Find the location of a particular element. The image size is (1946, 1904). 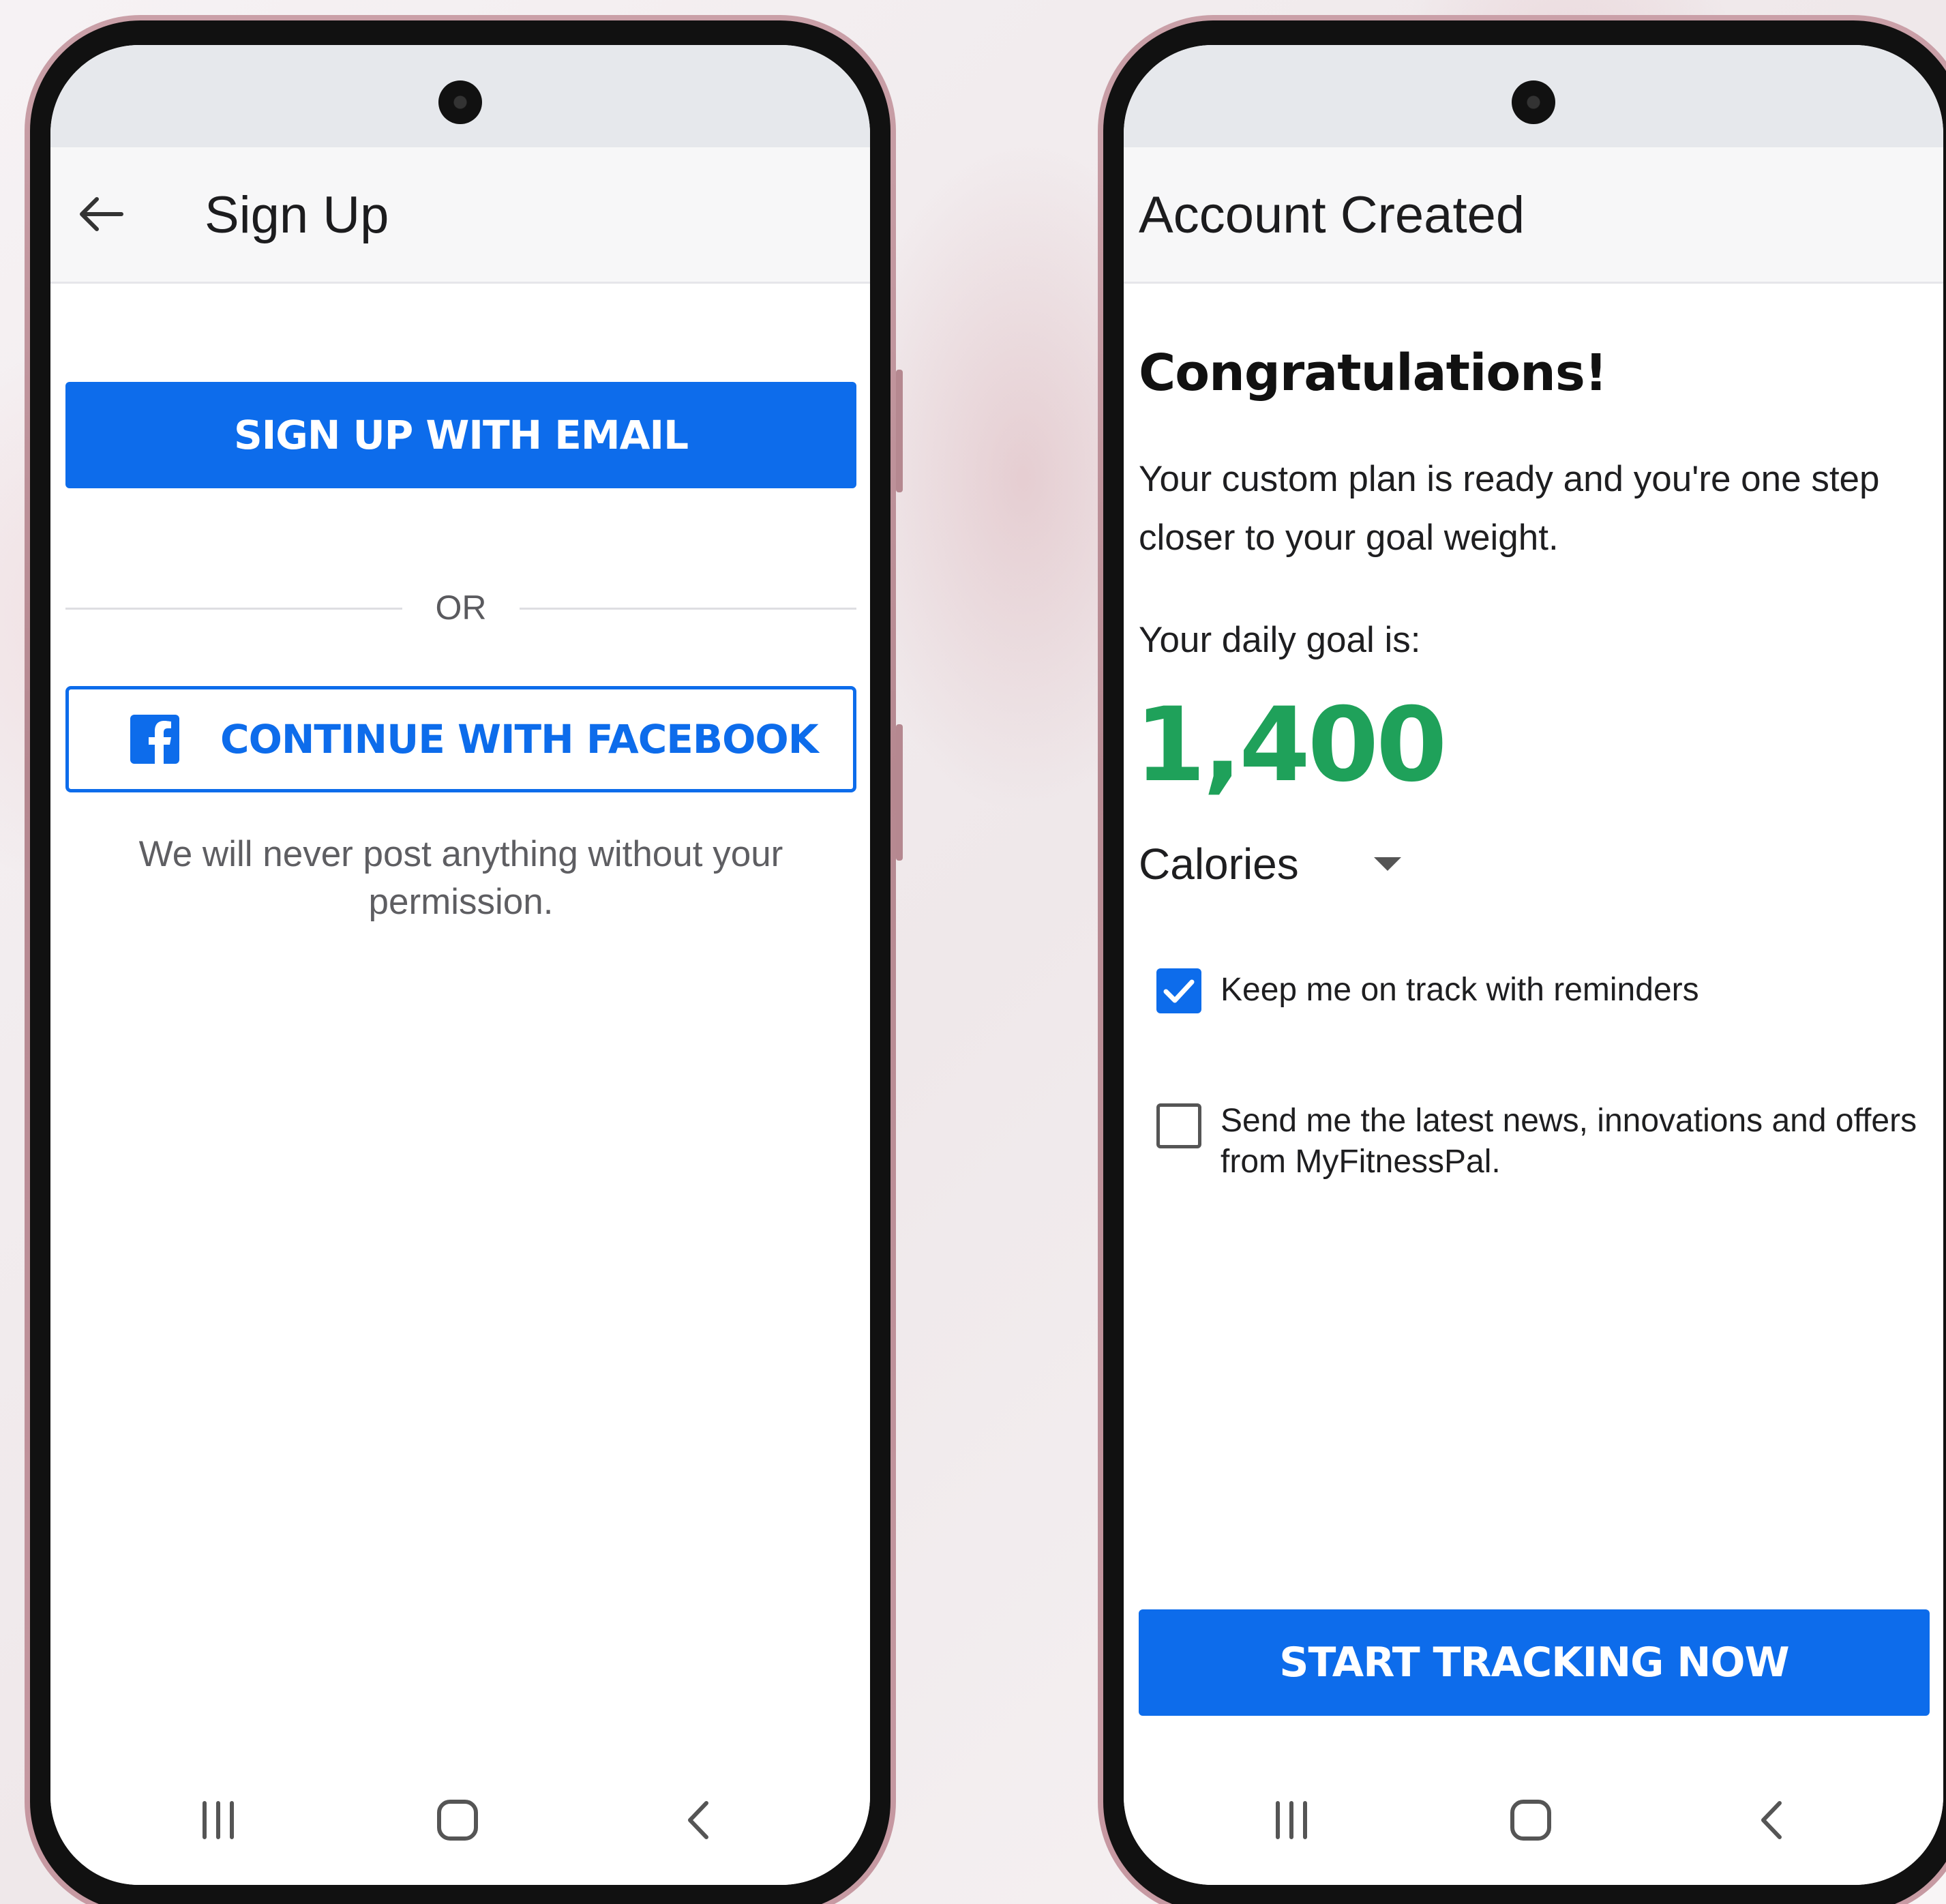

reminders-checkbox is located at coordinates (1178, 990).